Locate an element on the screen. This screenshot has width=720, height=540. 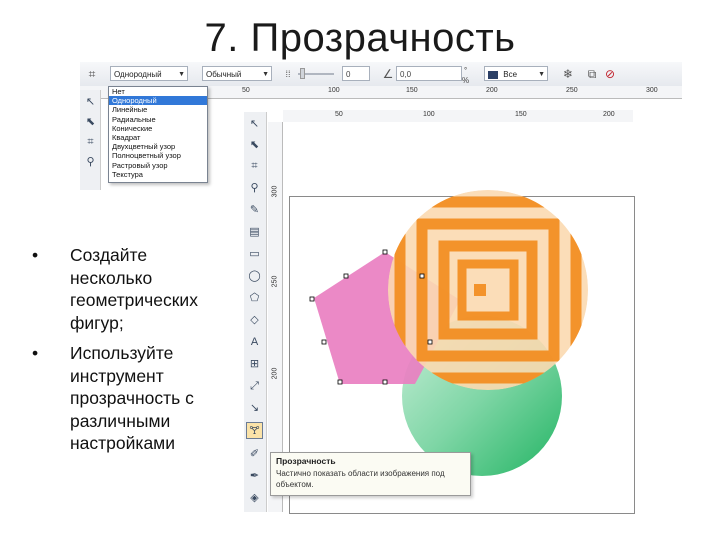
dropdown-option: Двухцветный узор is located at coordinates (158, 146).